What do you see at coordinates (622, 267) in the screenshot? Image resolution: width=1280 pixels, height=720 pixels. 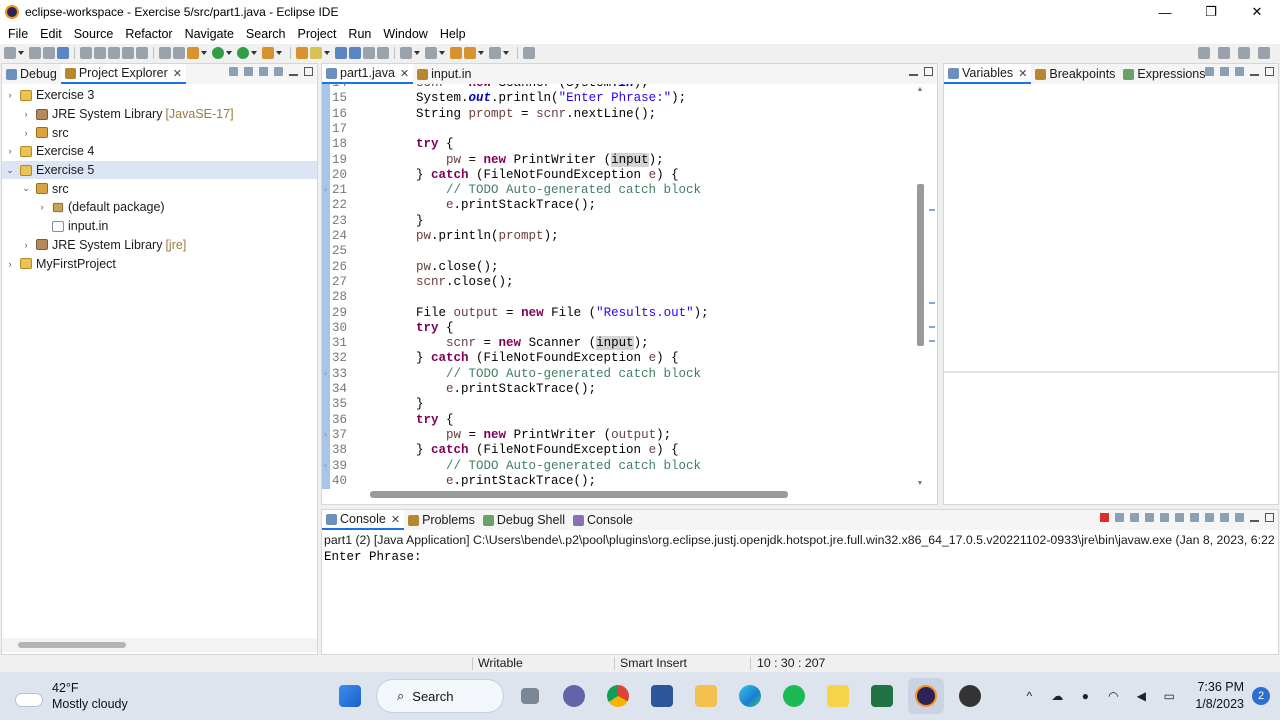 I see `code-line: 26 pw.close();` at bounding box center [622, 267].